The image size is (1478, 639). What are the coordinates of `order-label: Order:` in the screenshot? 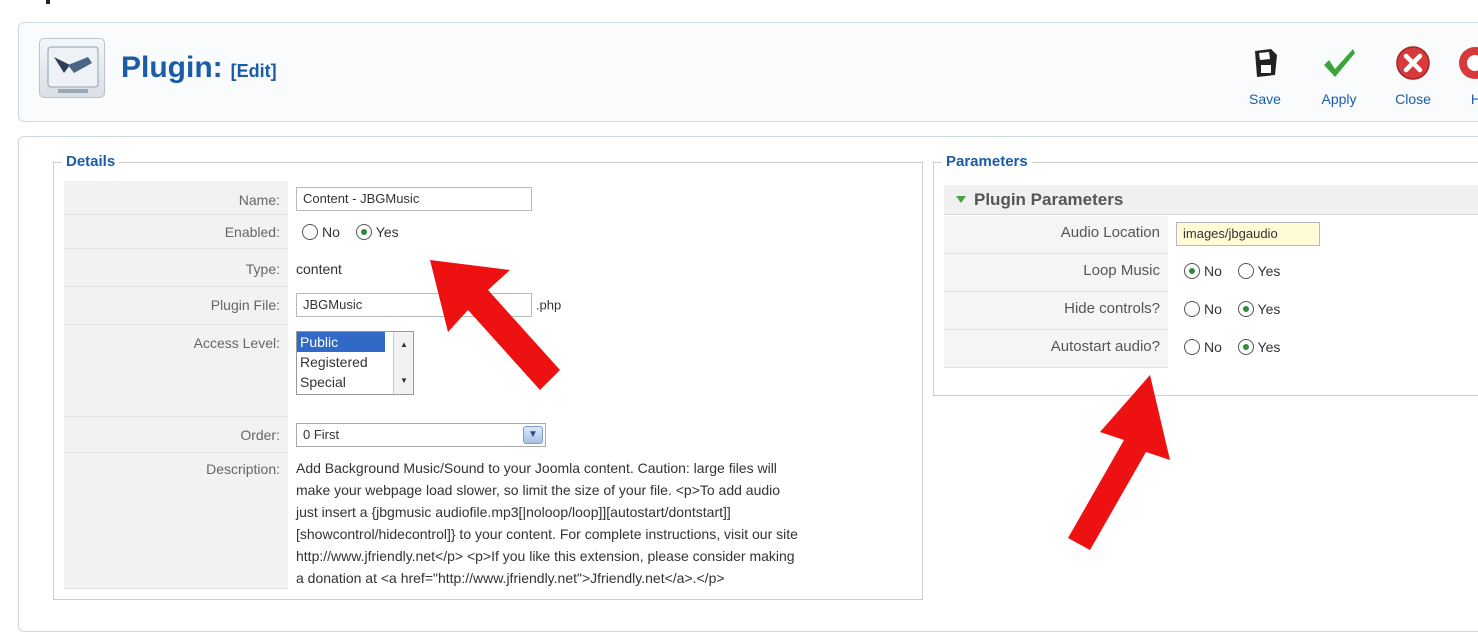 It's located at (176, 435).